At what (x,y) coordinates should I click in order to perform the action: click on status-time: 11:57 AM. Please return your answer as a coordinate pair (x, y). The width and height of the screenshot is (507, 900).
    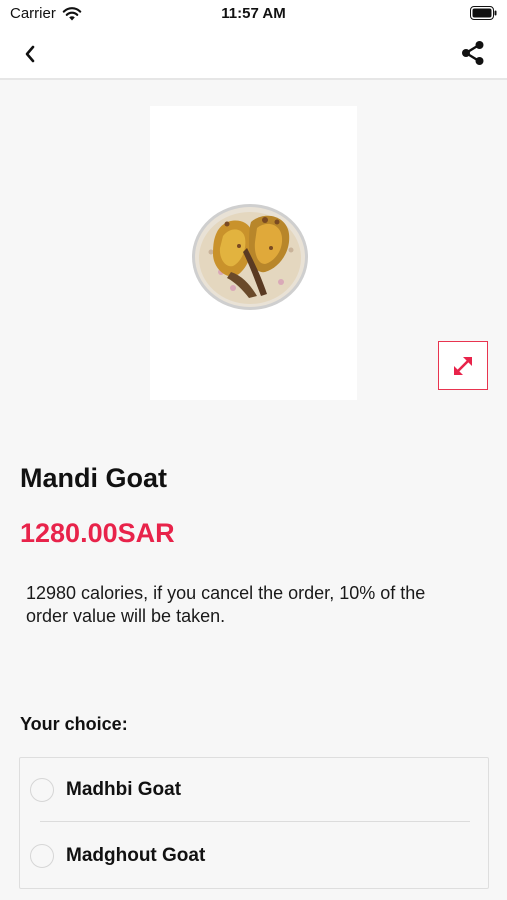
    Looking at the image, I should click on (253, 13).